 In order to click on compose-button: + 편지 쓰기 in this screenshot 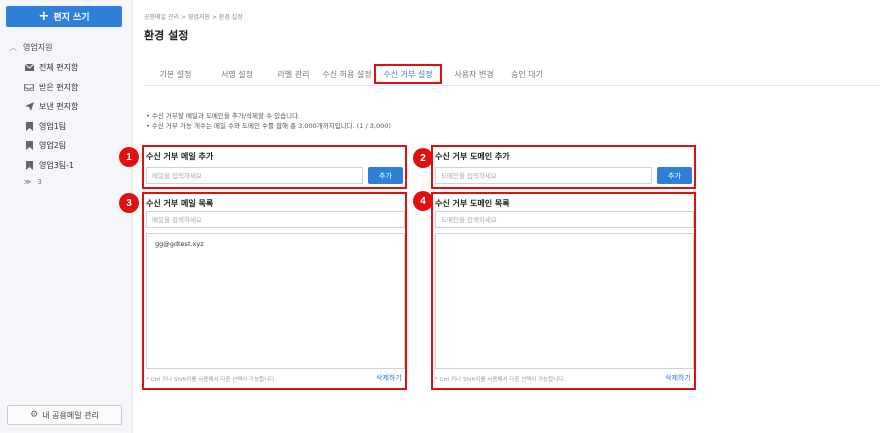, I will do `click(64, 16)`.